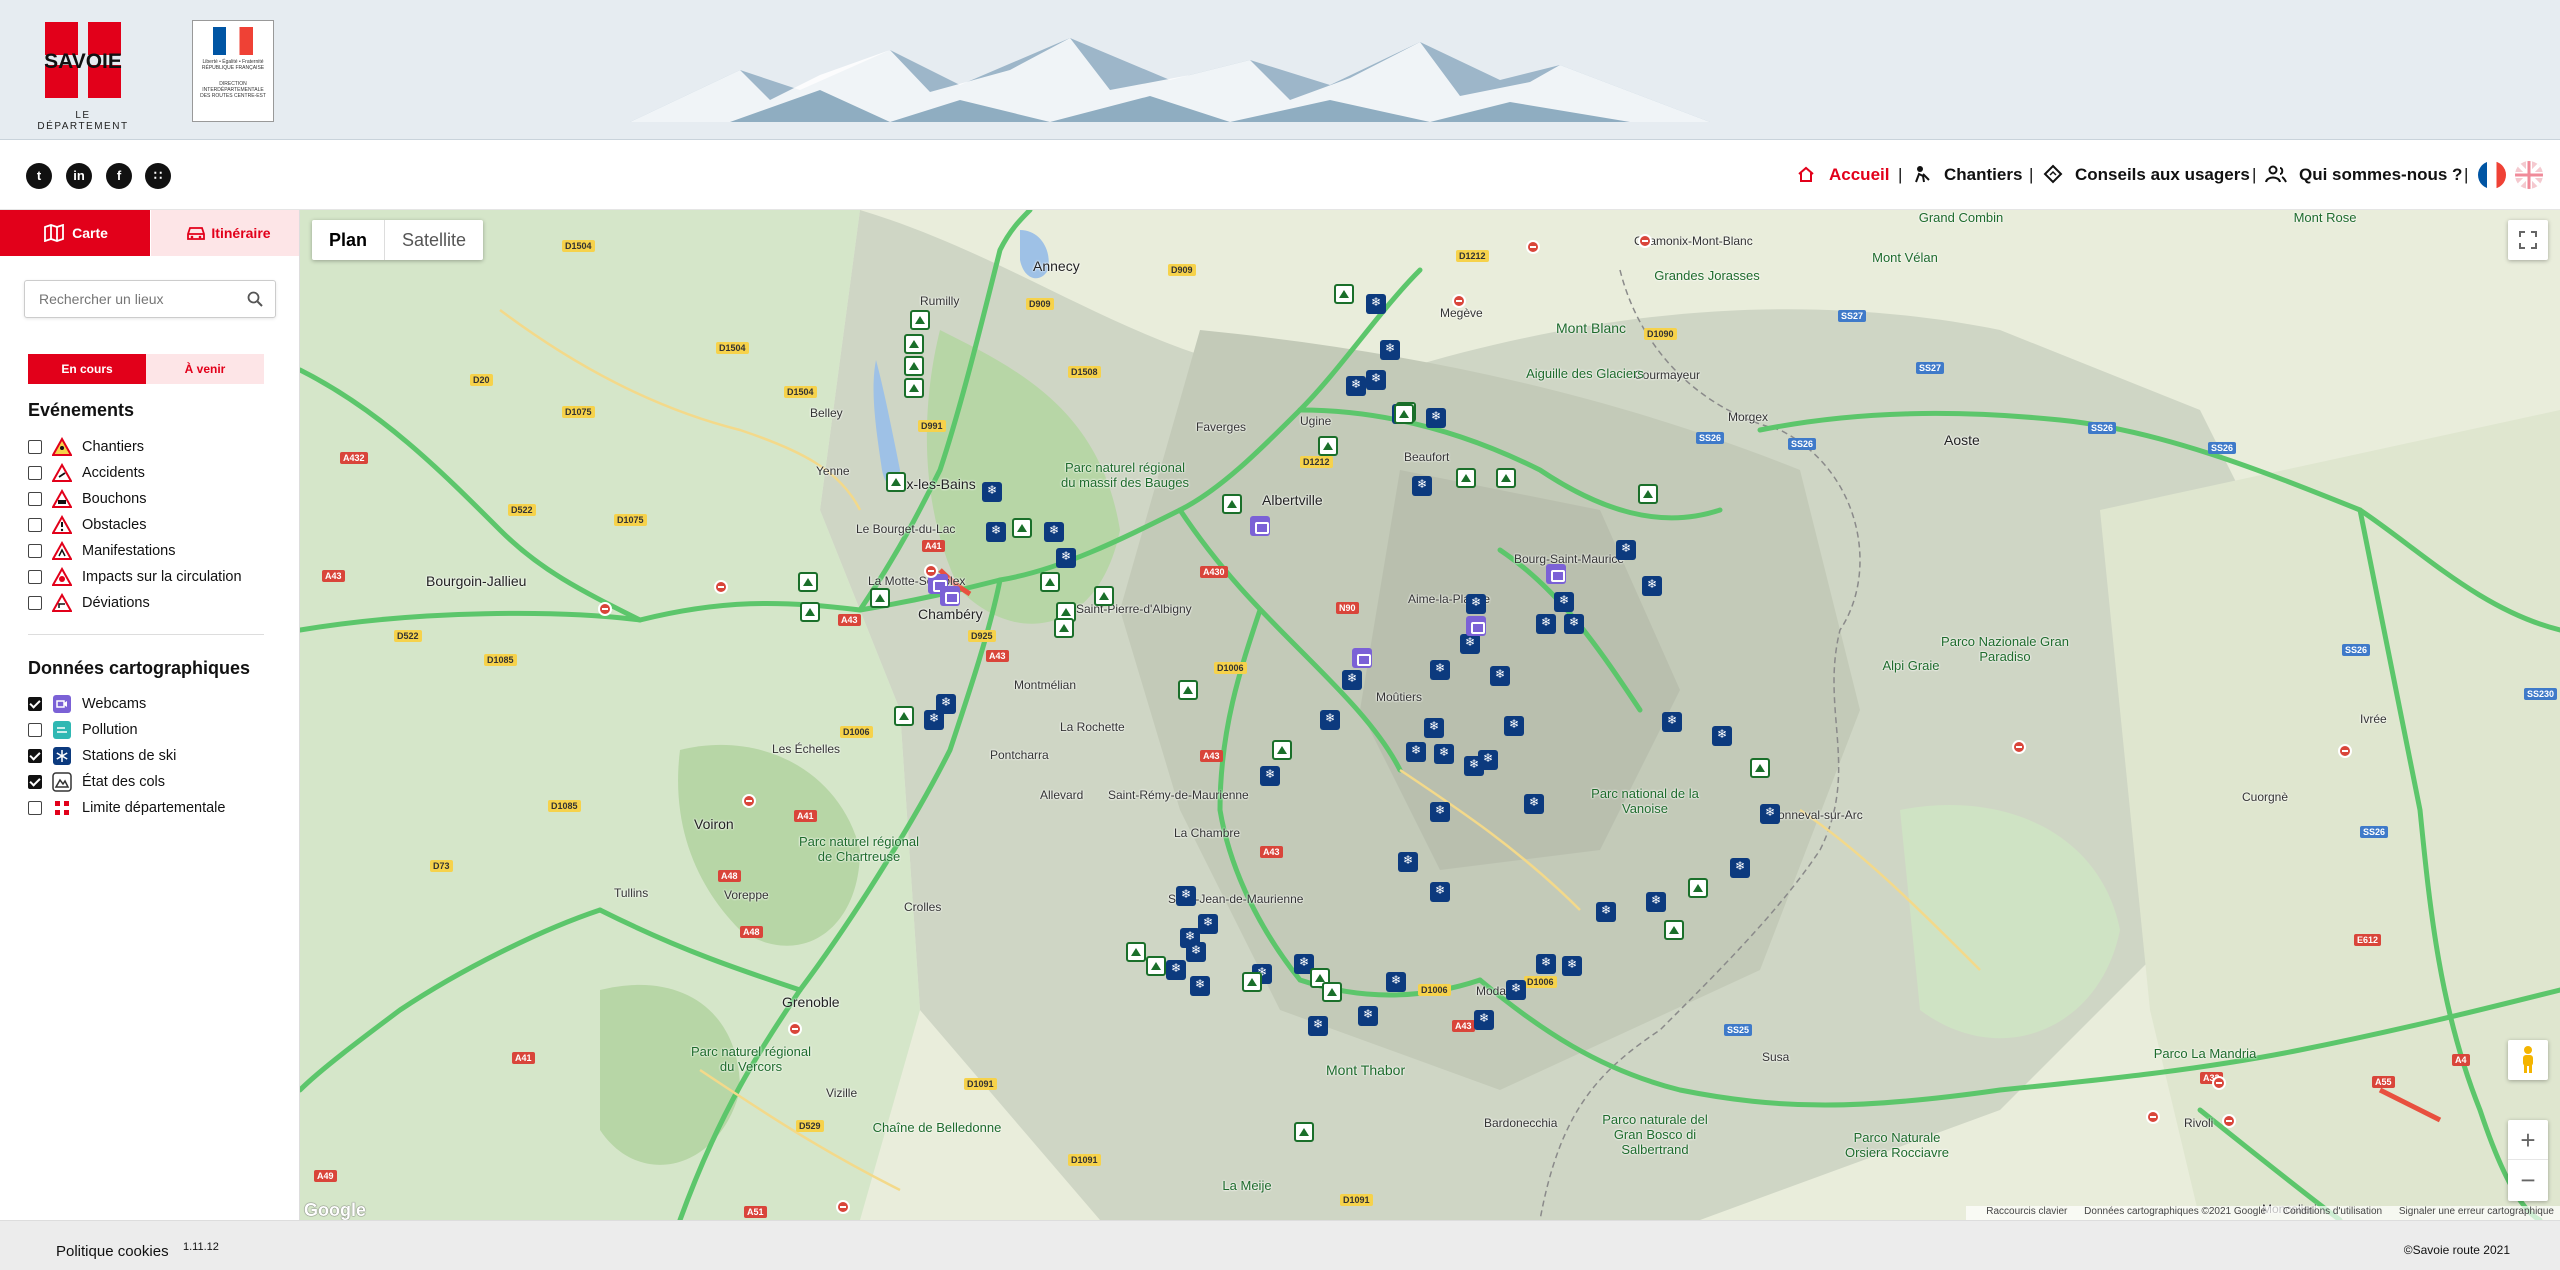 This screenshot has height=1270, width=2560. I want to click on layer-bouchons: Bouchons, so click(153, 499).